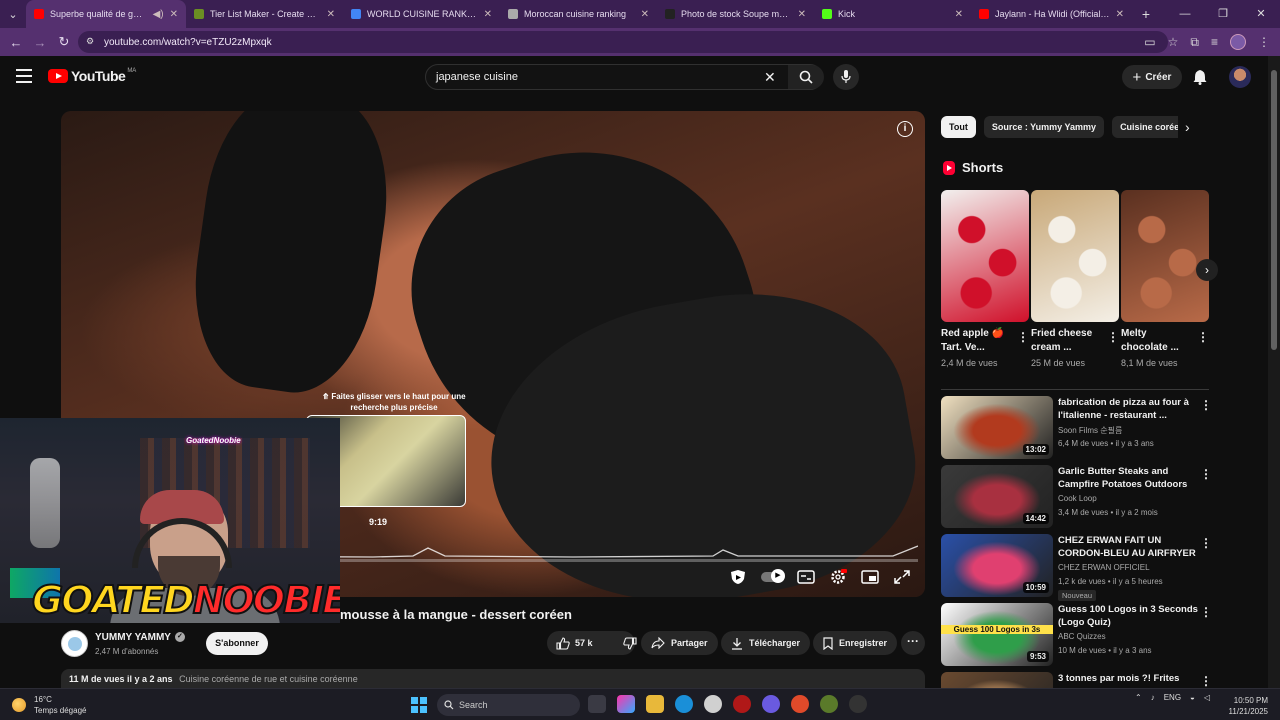 The height and width of the screenshot is (720, 1280). What do you see at coordinates (858, 704) in the screenshot?
I see `obs-icon` at bounding box center [858, 704].